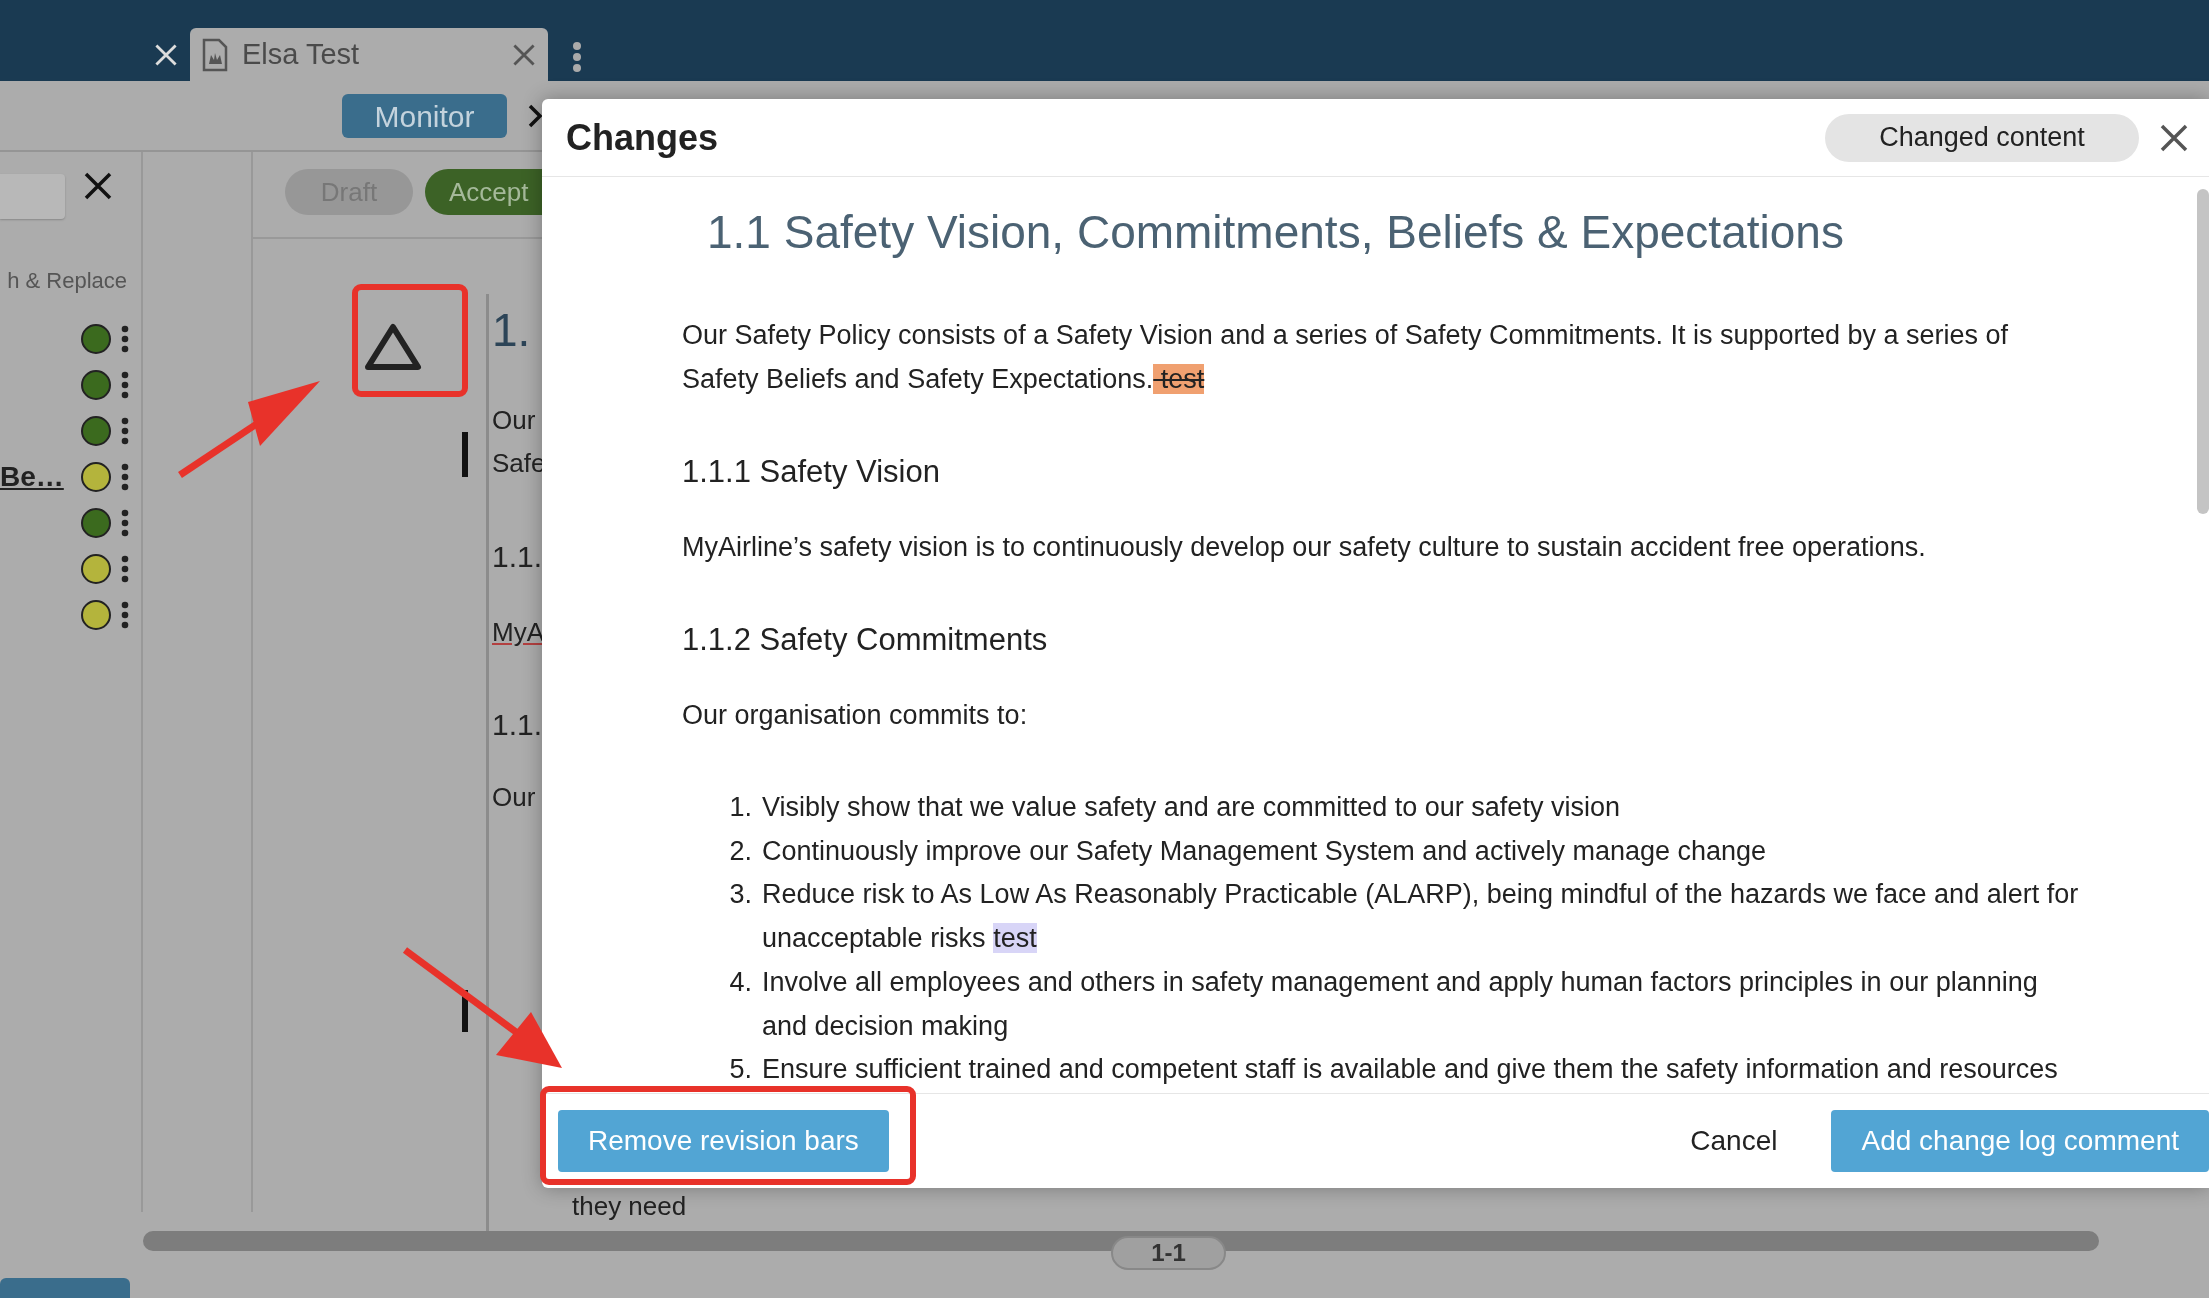  What do you see at coordinates (642, 137) in the screenshot?
I see `dialog-title: Changes` at bounding box center [642, 137].